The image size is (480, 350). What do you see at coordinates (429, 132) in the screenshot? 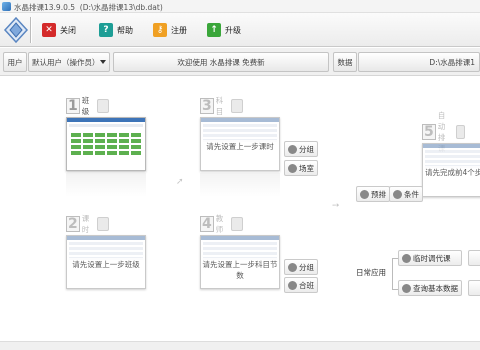
I see `step-5-number: 5` at bounding box center [429, 132].